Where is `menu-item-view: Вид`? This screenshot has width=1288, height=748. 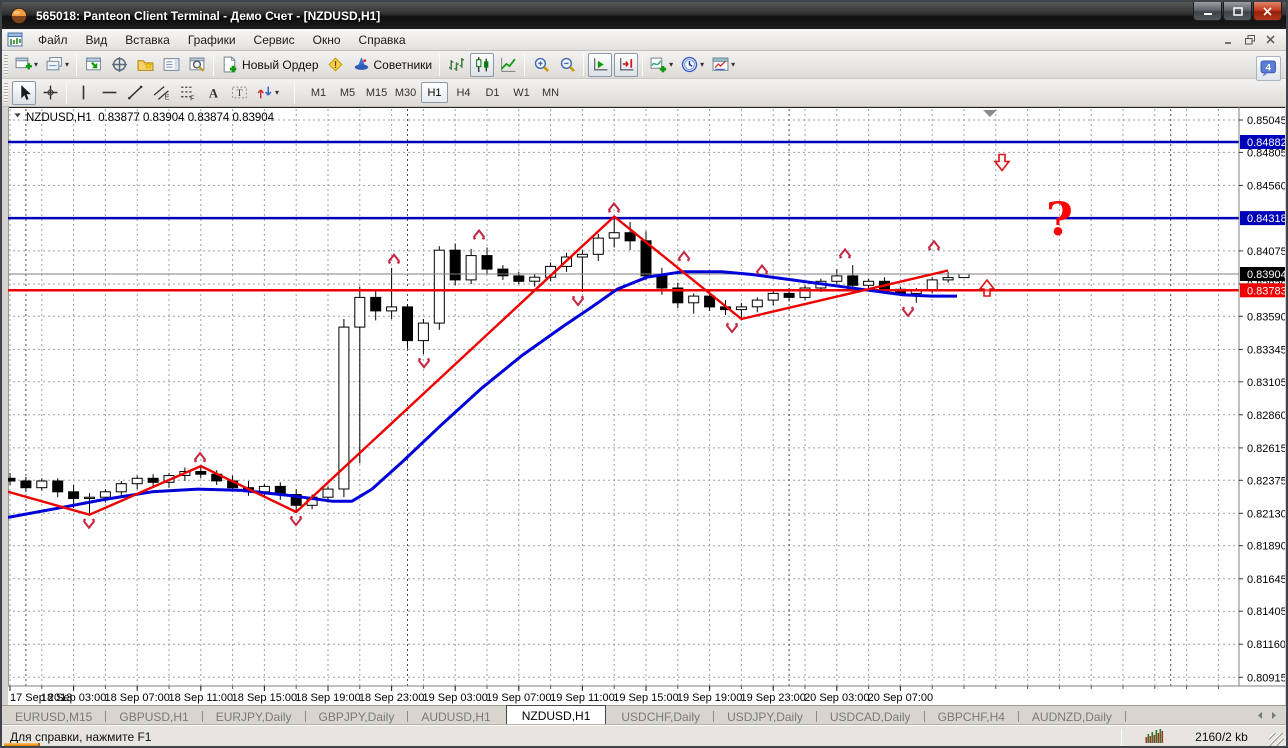 menu-item-view: Вид is located at coordinates (97, 40).